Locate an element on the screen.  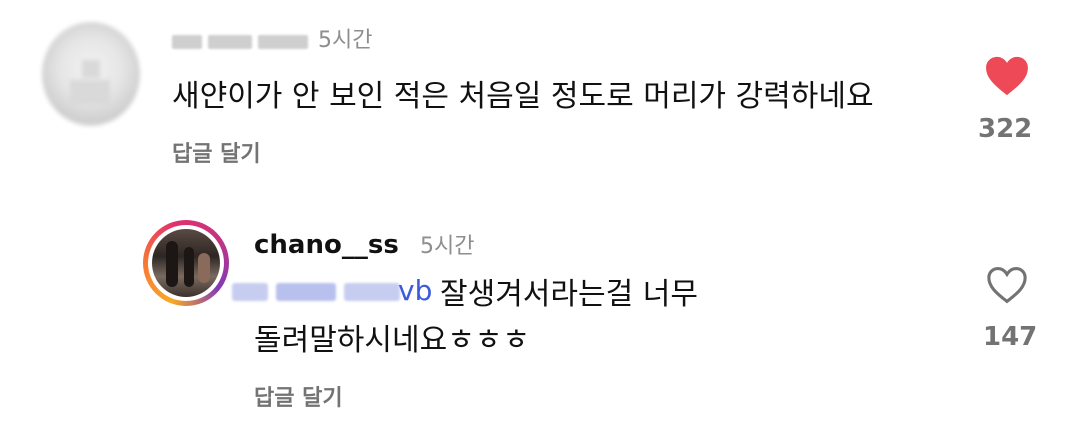
comment-text: 새얀이가 안 보인 적은 처음일 정도로 머리가 강력하네요 is located at coordinates (523, 96).